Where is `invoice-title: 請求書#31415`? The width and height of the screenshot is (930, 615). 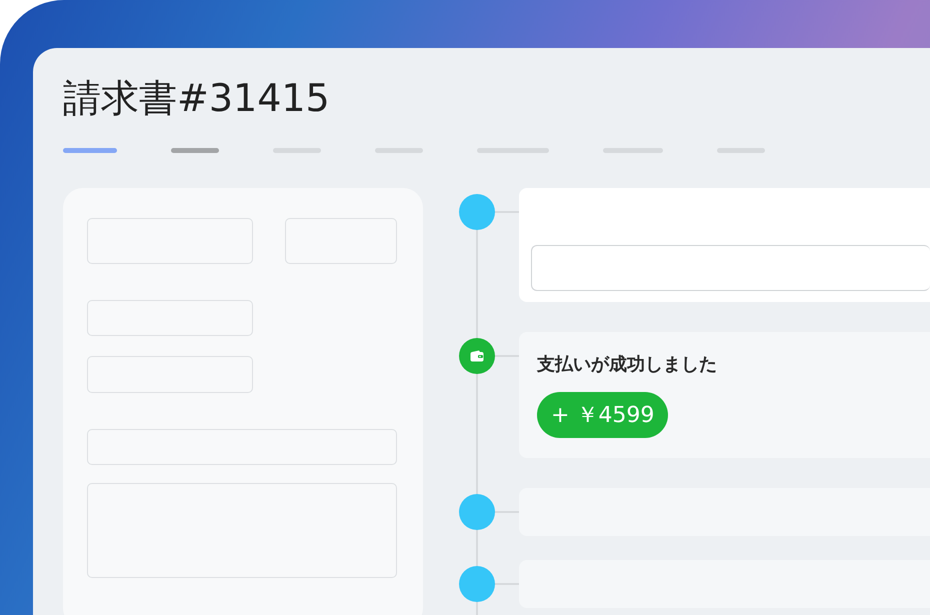 invoice-title: 請求書#31415 is located at coordinates (196, 98).